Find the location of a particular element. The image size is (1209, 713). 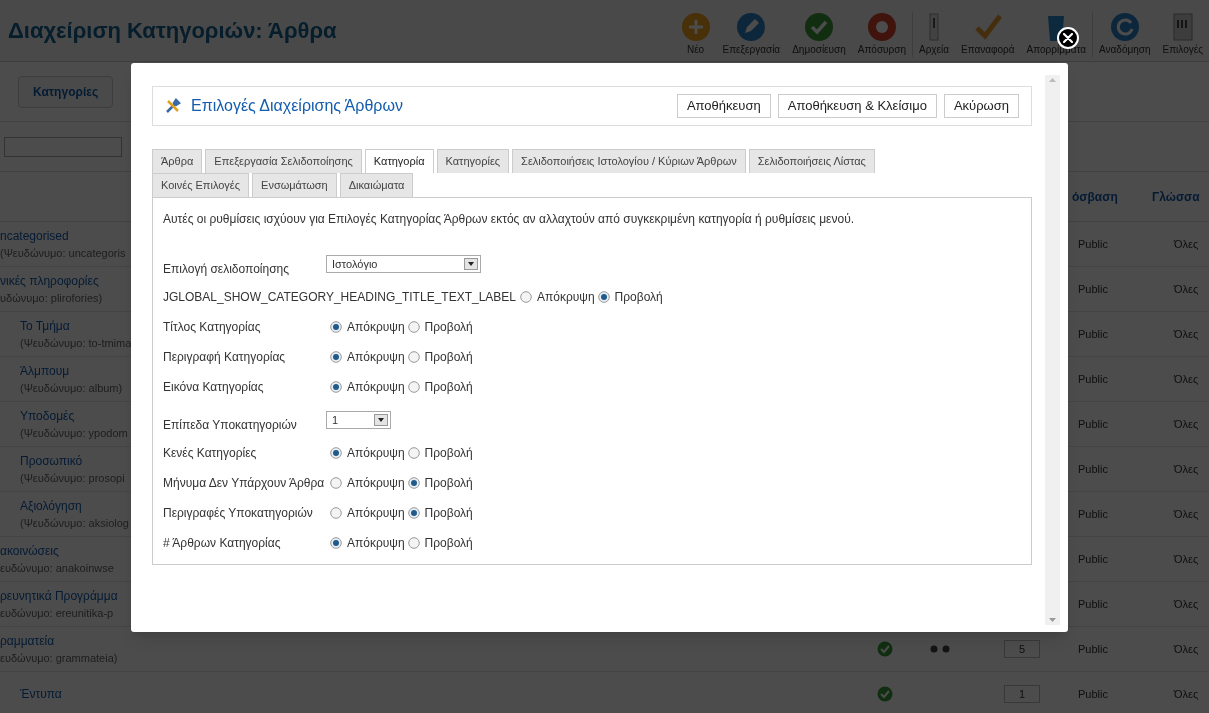

tab: Σελιδοποιήσεις Ιστολογίου / Κύριων Άρθρων is located at coordinates (629, 161).